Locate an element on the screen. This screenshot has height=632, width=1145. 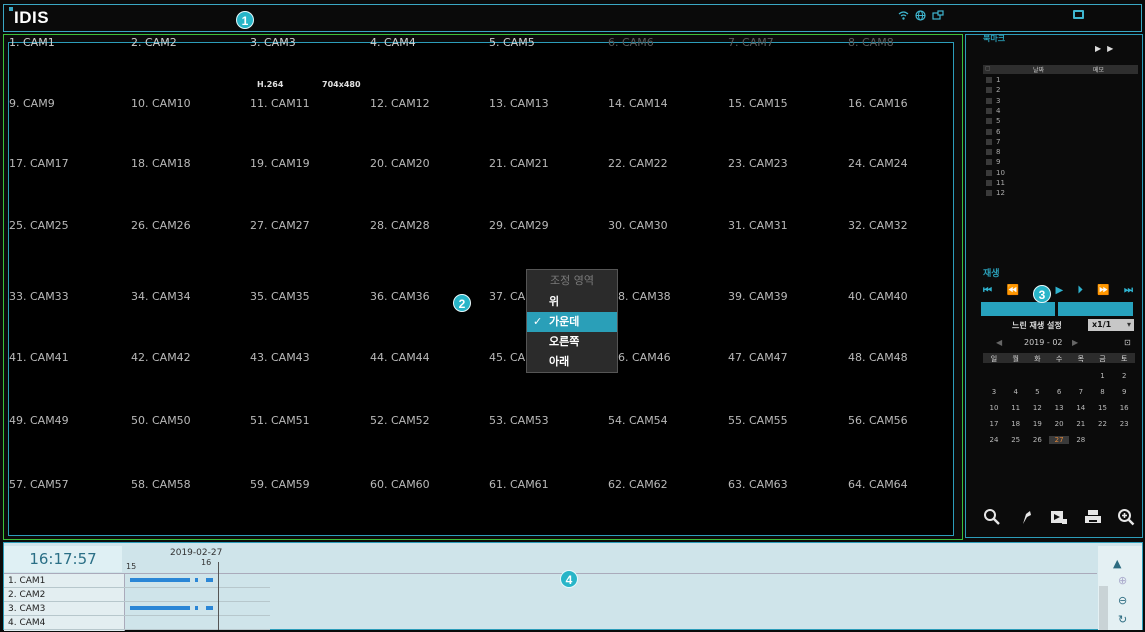
camera-label: 44. CAM44 is located at coordinates (400, 357).